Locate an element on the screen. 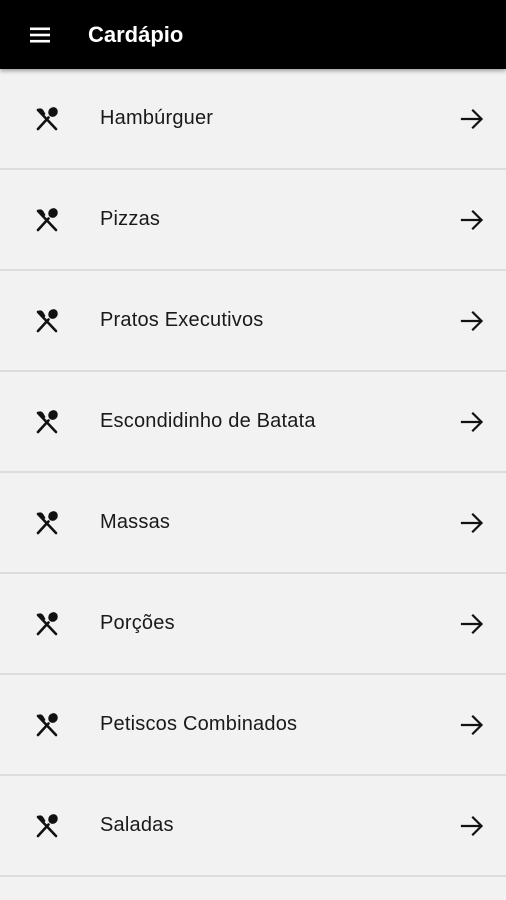 The width and height of the screenshot is (506, 900). menu-item-pratos-executivos: Pratos Executivos is located at coordinates (253, 321).